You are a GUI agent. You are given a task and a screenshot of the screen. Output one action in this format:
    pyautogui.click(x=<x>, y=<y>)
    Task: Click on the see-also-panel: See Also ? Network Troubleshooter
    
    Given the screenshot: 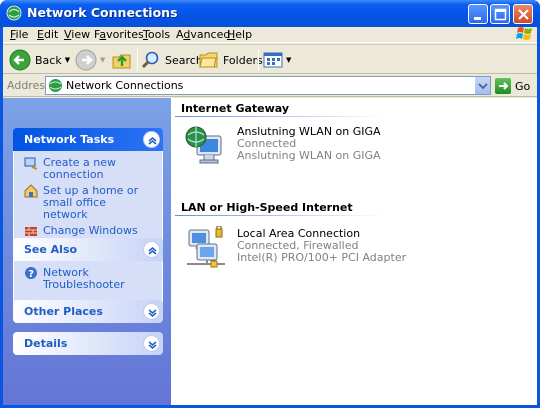 What is the action you would take?
    pyautogui.click(x=88, y=270)
    